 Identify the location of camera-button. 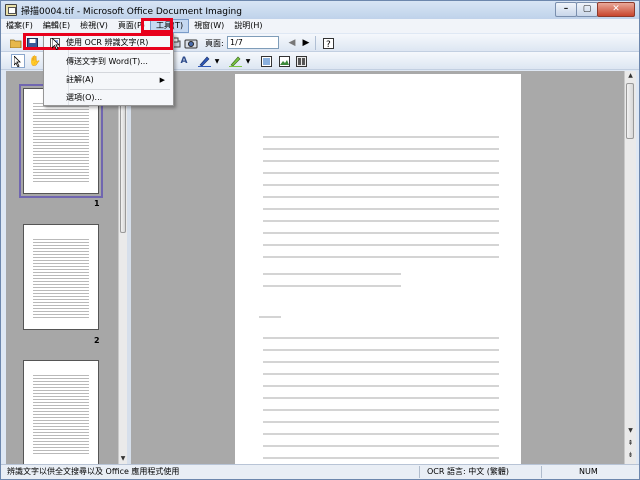
(191, 43).